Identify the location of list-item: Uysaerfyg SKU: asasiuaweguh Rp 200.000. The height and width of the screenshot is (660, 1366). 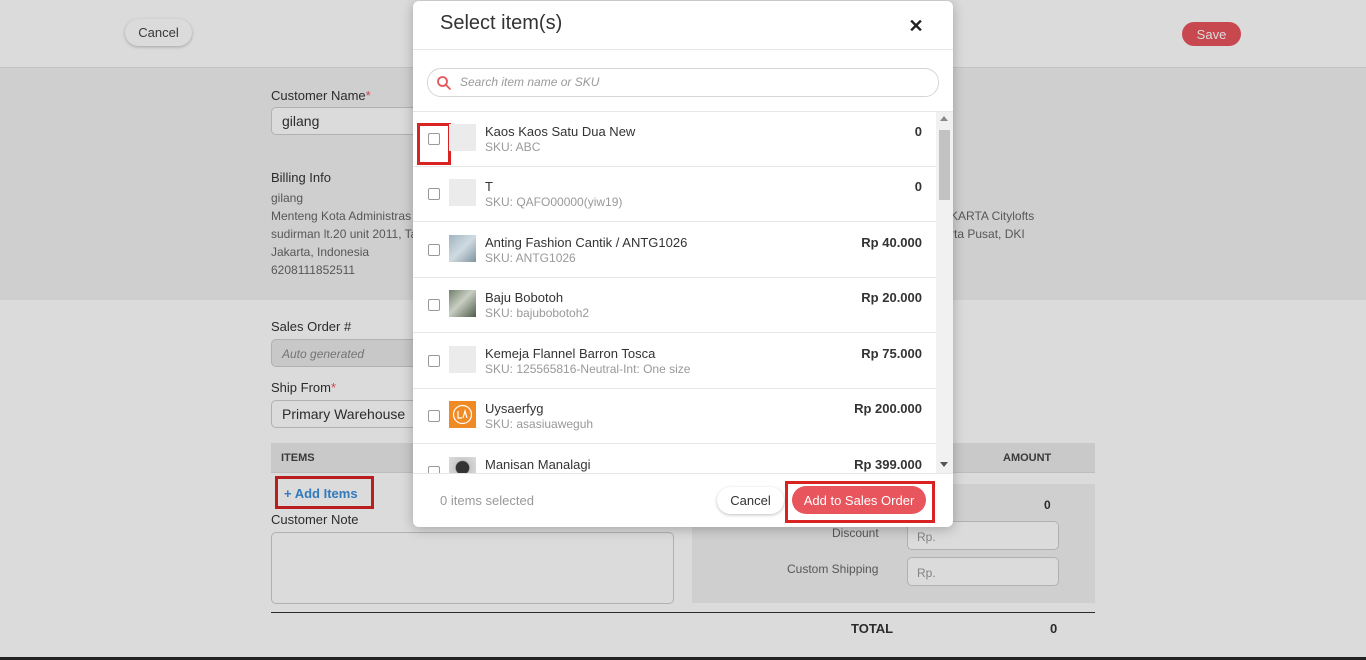
(674, 416).